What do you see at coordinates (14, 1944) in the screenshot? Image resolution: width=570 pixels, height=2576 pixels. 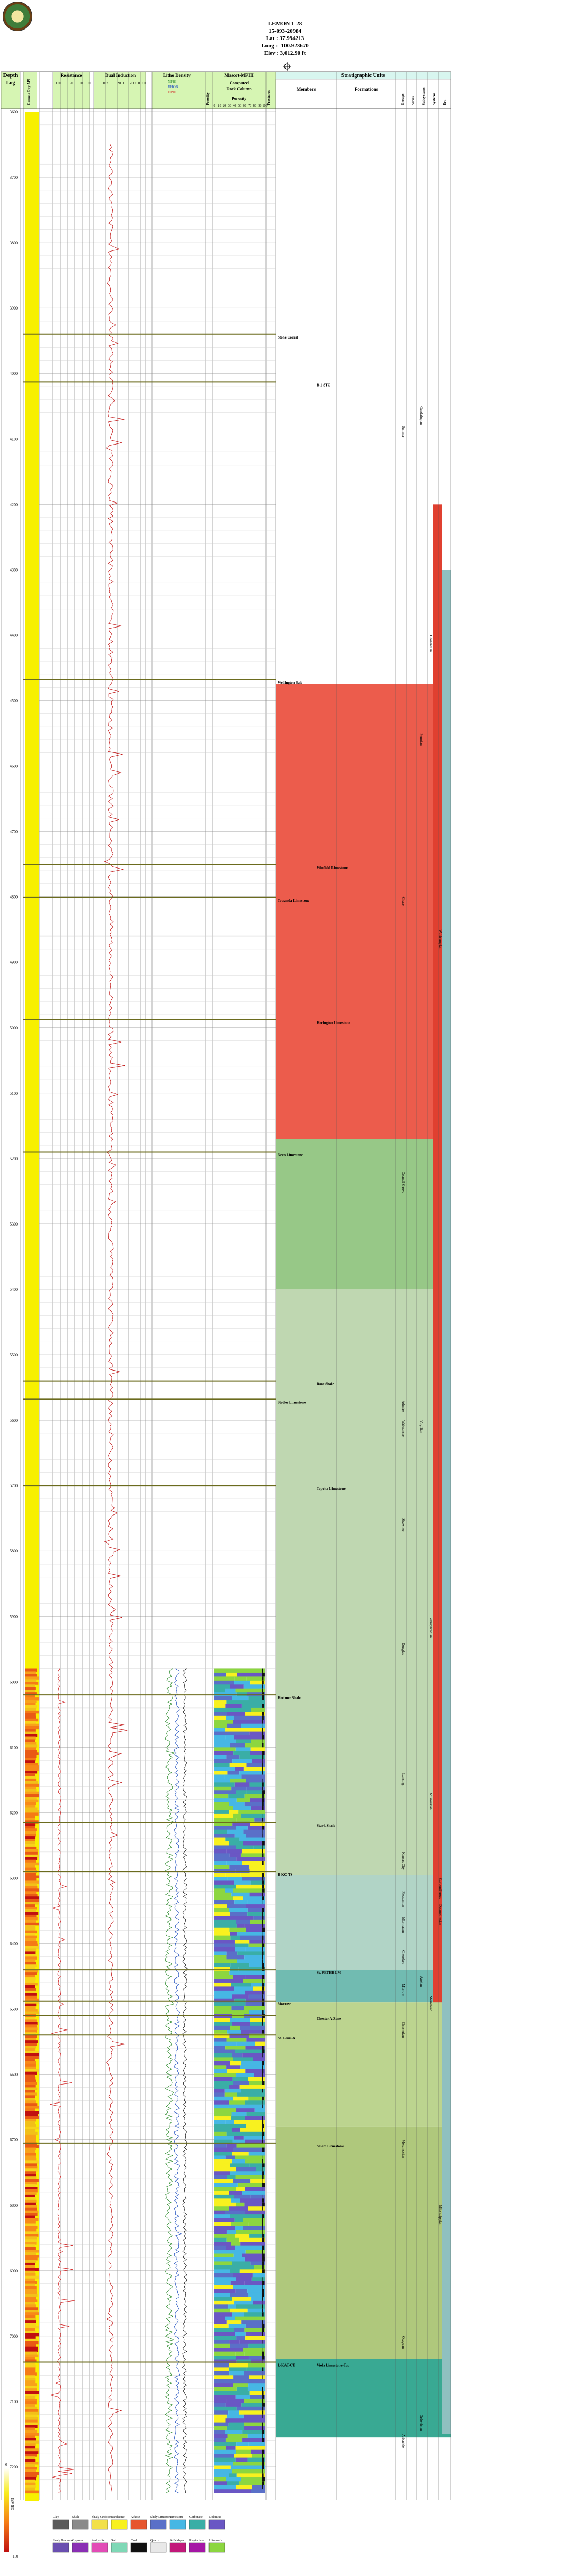 I see `depth-tick-label: 6400` at bounding box center [14, 1944].